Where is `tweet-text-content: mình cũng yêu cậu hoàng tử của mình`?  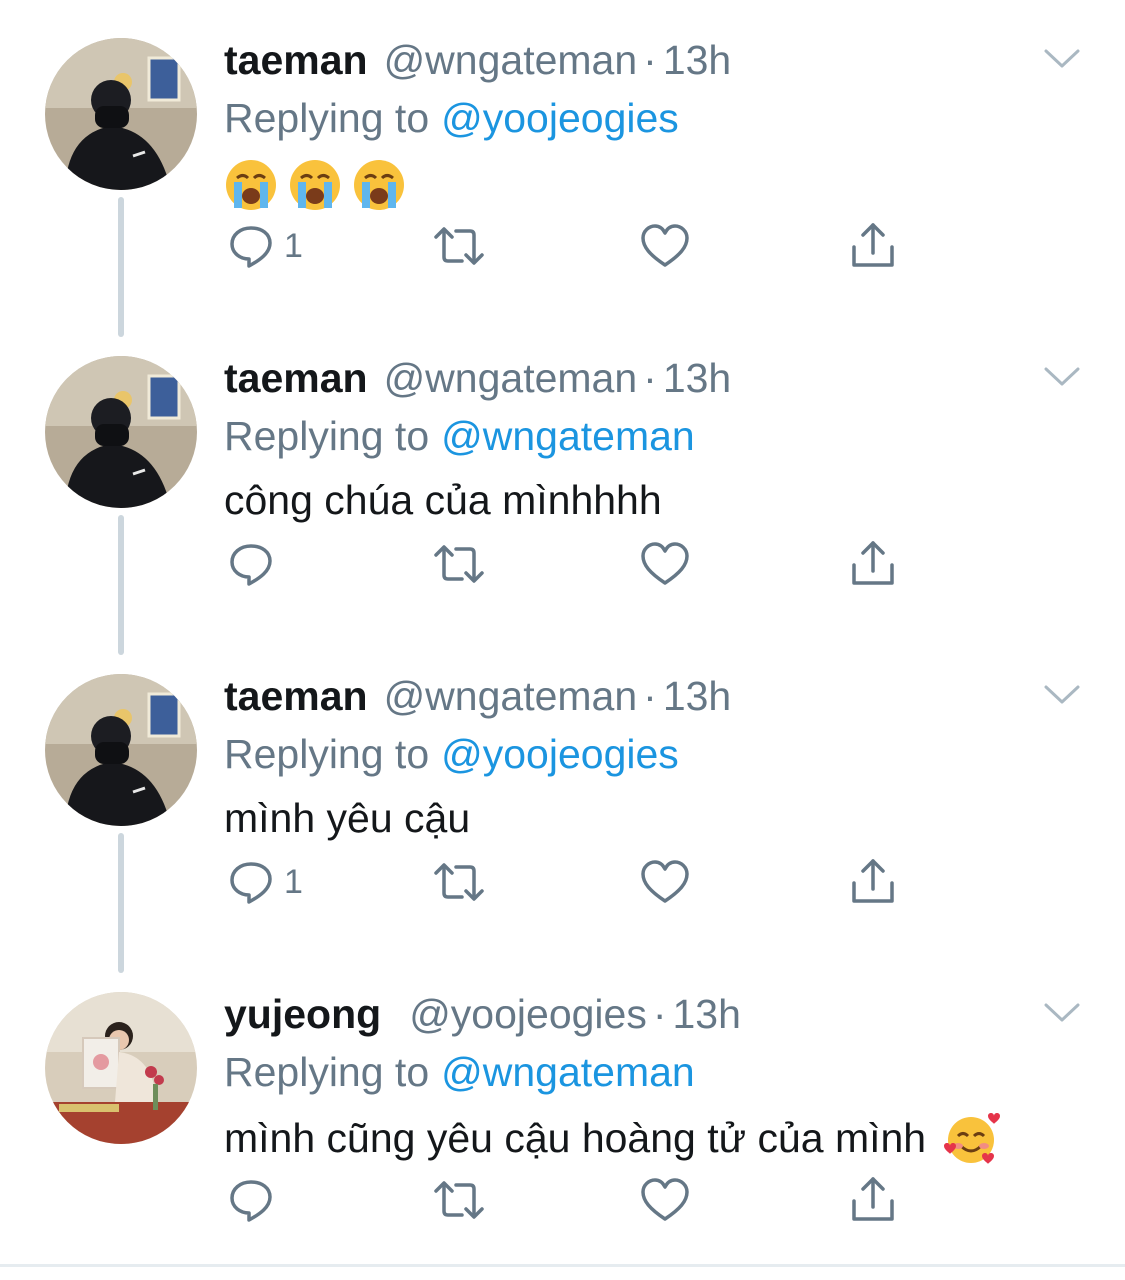 tweet-text-content: mình cũng yêu cậu hoàng tử của mình is located at coordinates (575, 1138).